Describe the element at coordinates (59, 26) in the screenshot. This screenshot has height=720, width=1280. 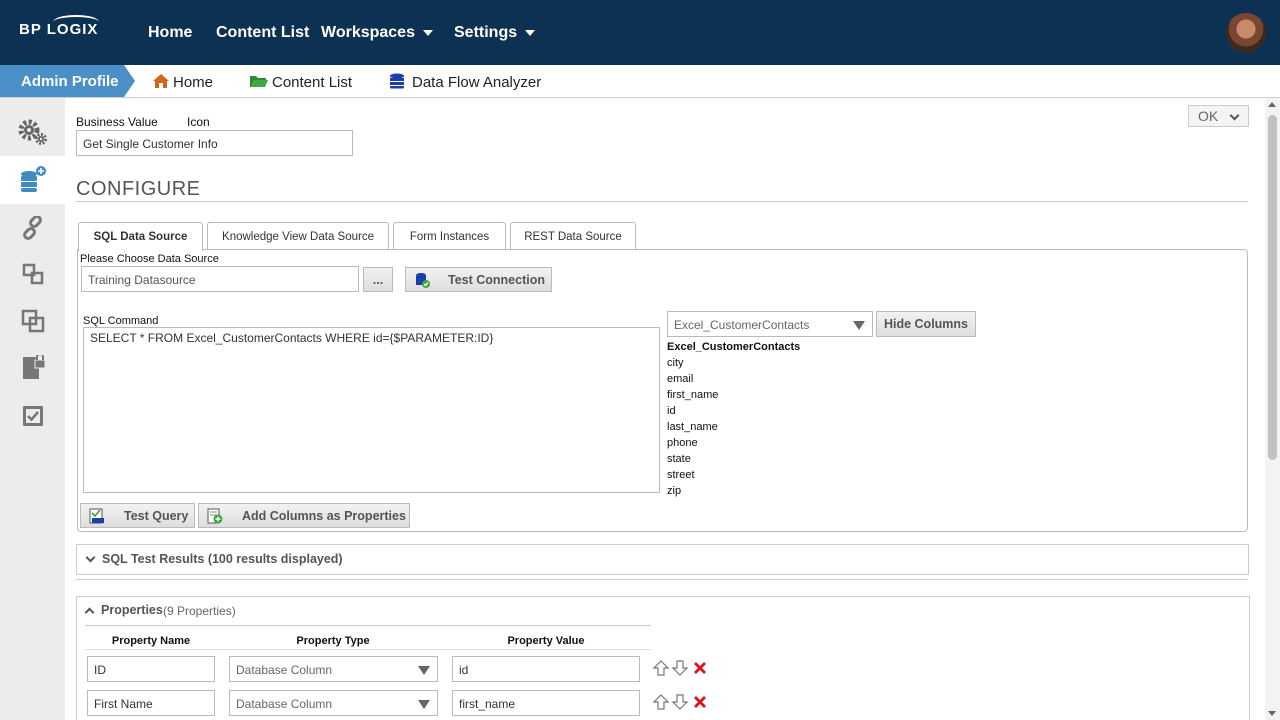
I see `bp-logix-logo: BP LOGIX` at that location.